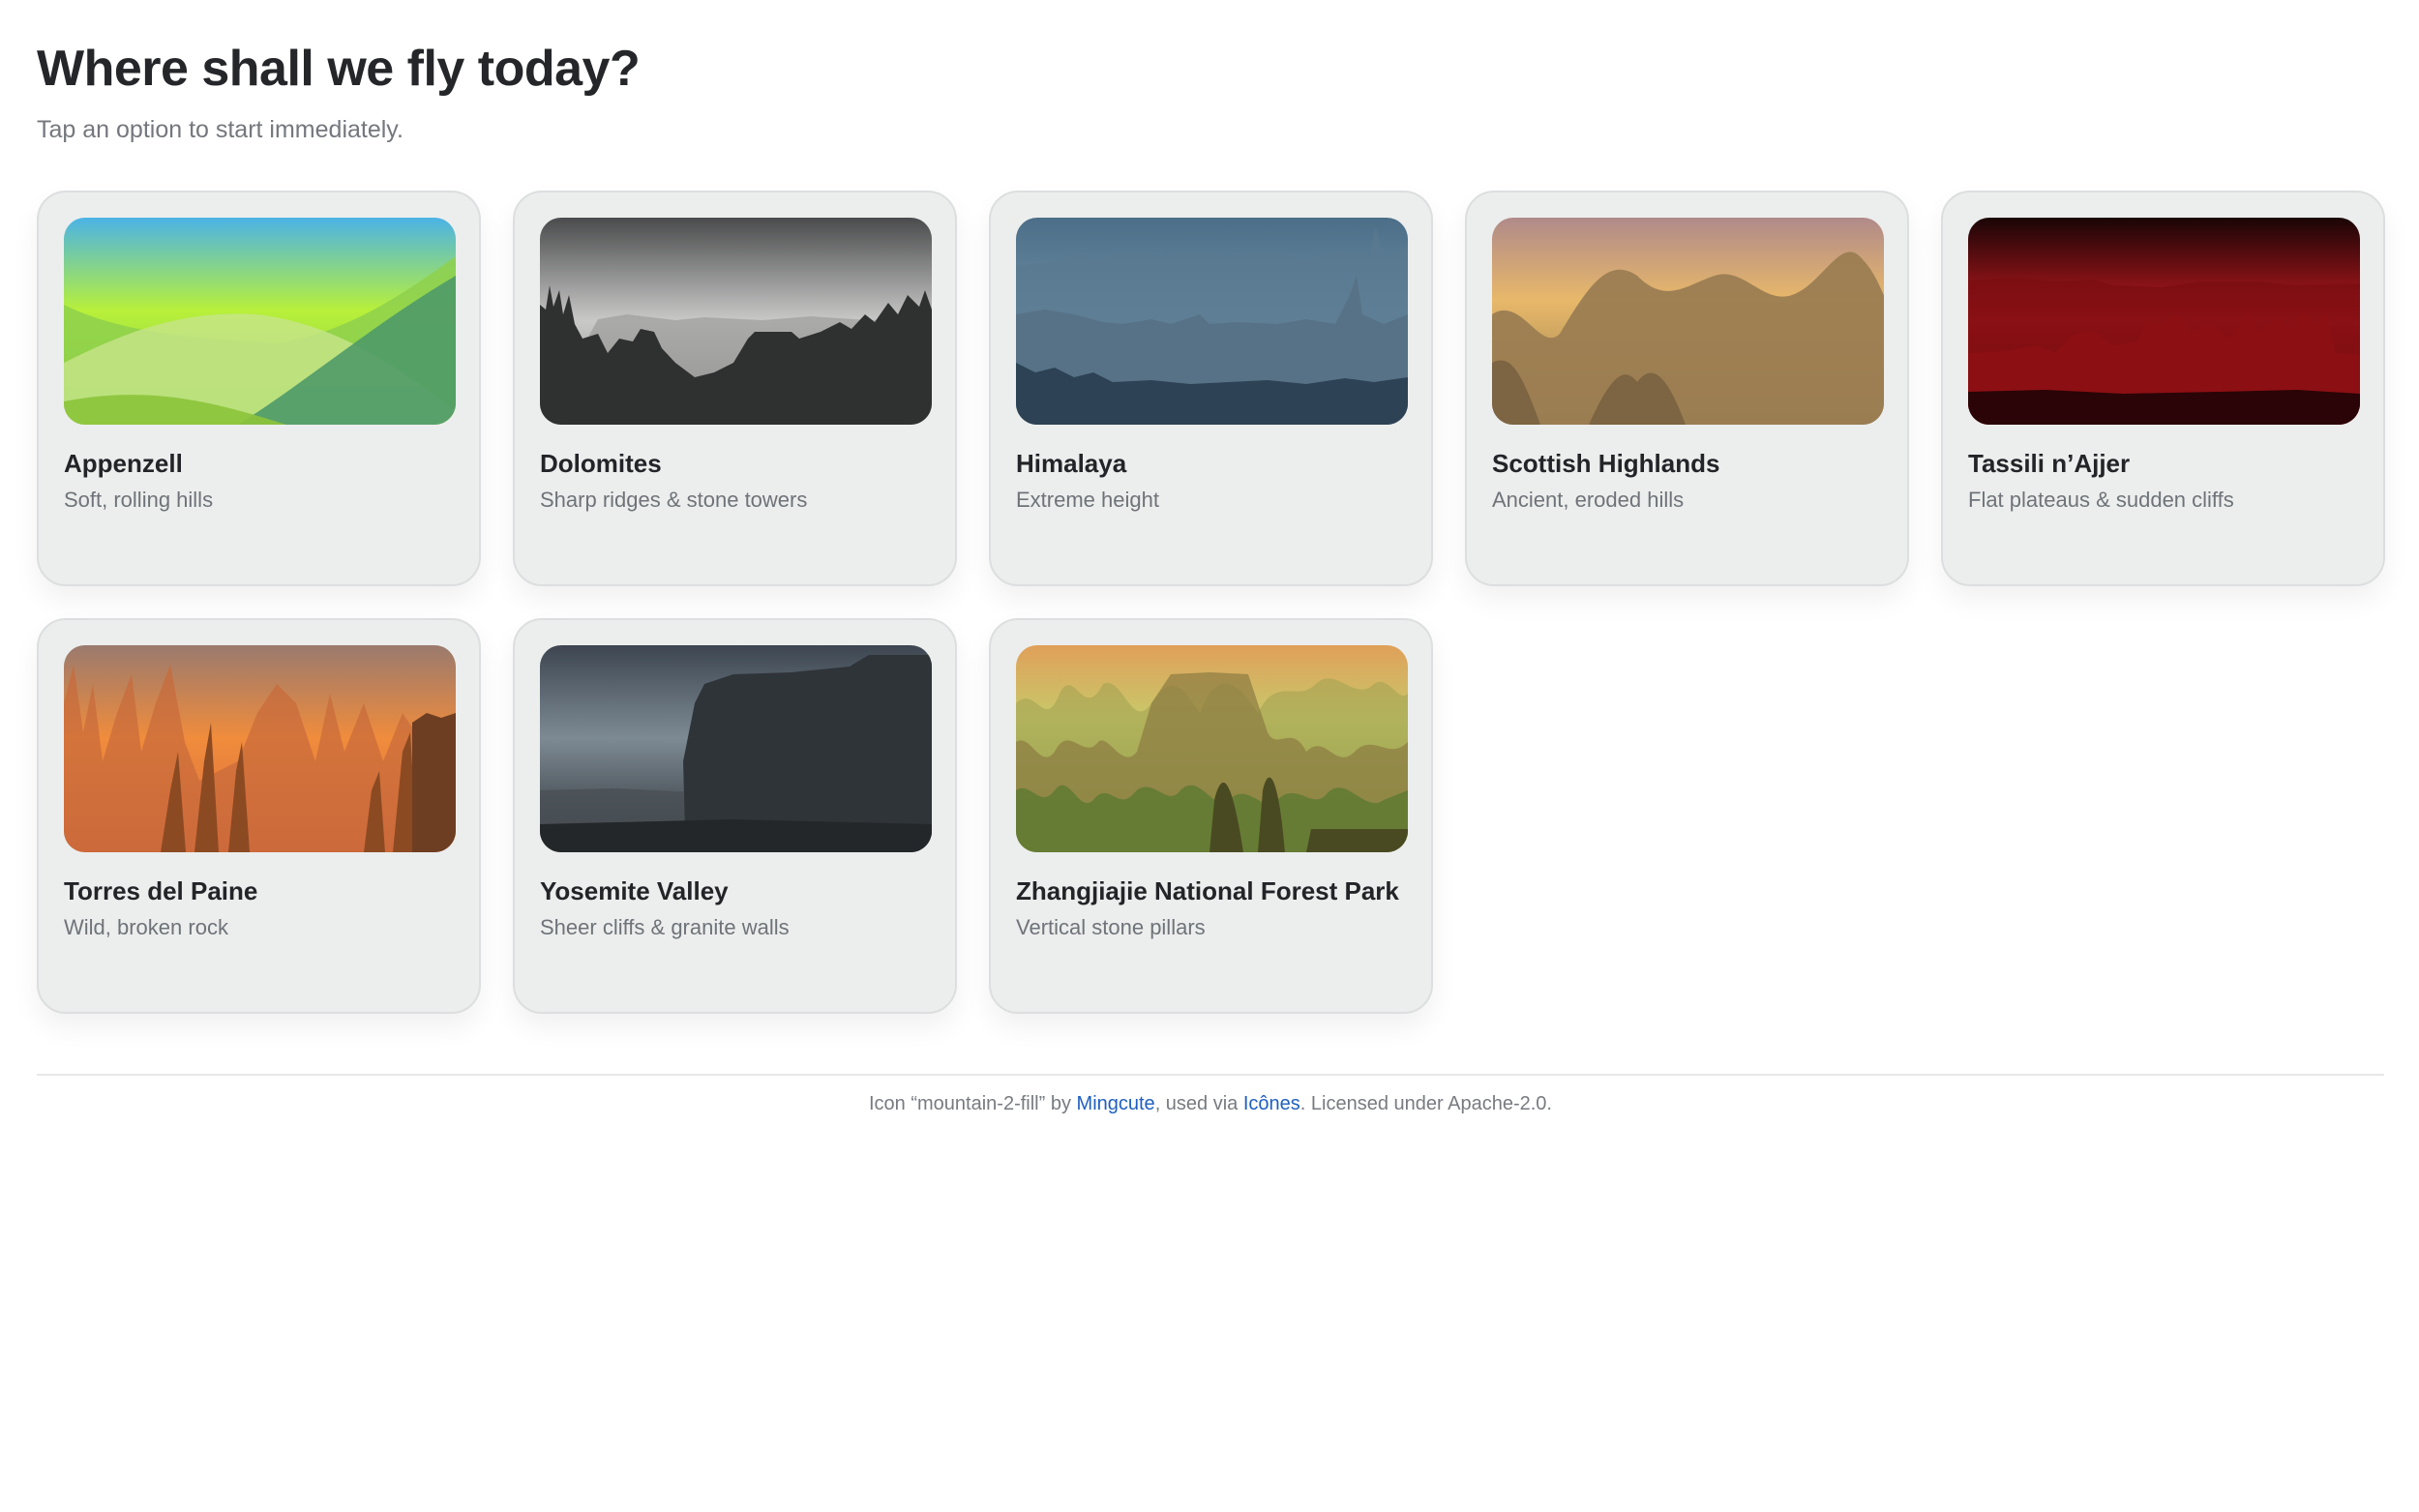  Describe the element at coordinates (220, 129) in the screenshot. I see `page-subtitle: Tap an option to start immediately.` at that location.